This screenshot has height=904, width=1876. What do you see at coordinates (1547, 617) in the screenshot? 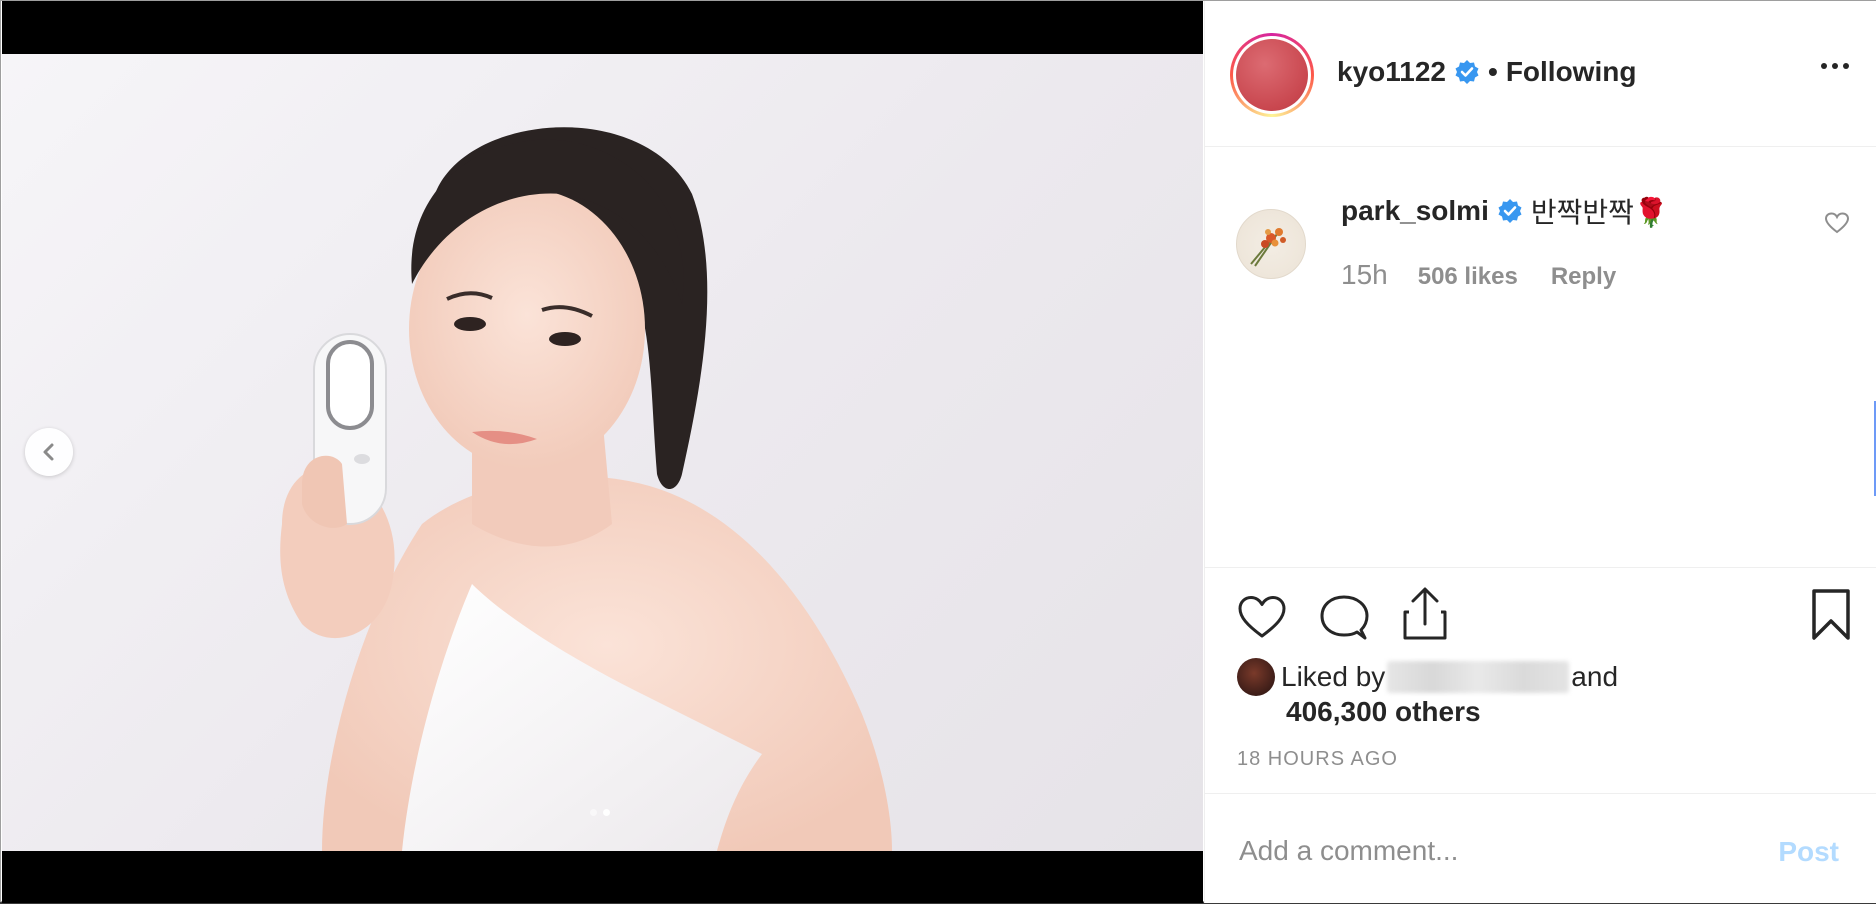
I see `action-bar` at bounding box center [1547, 617].